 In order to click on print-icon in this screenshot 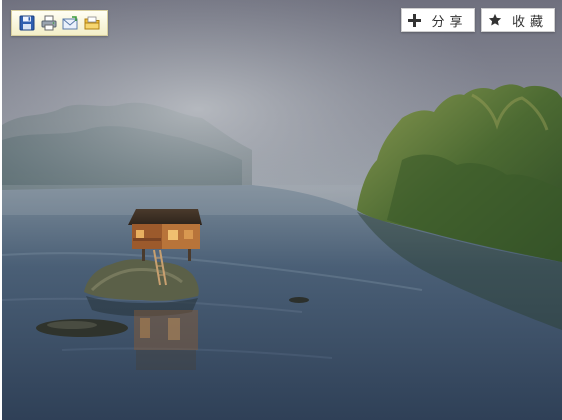, I will do `click(49, 23)`.